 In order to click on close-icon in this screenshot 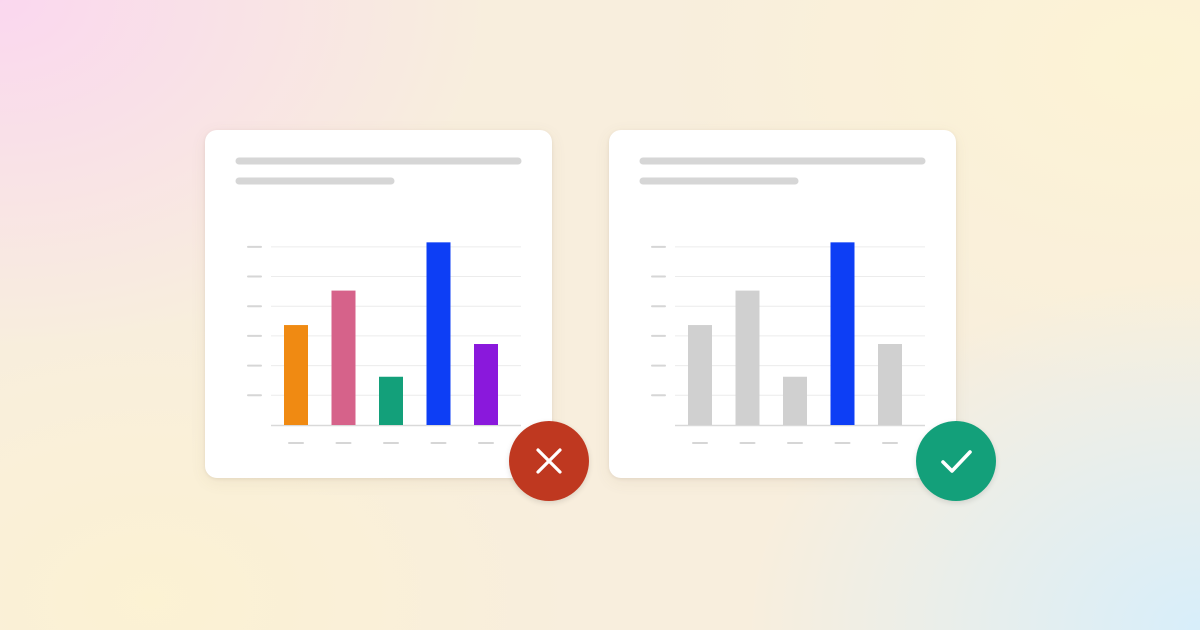, I will do `click(549, 461)`.